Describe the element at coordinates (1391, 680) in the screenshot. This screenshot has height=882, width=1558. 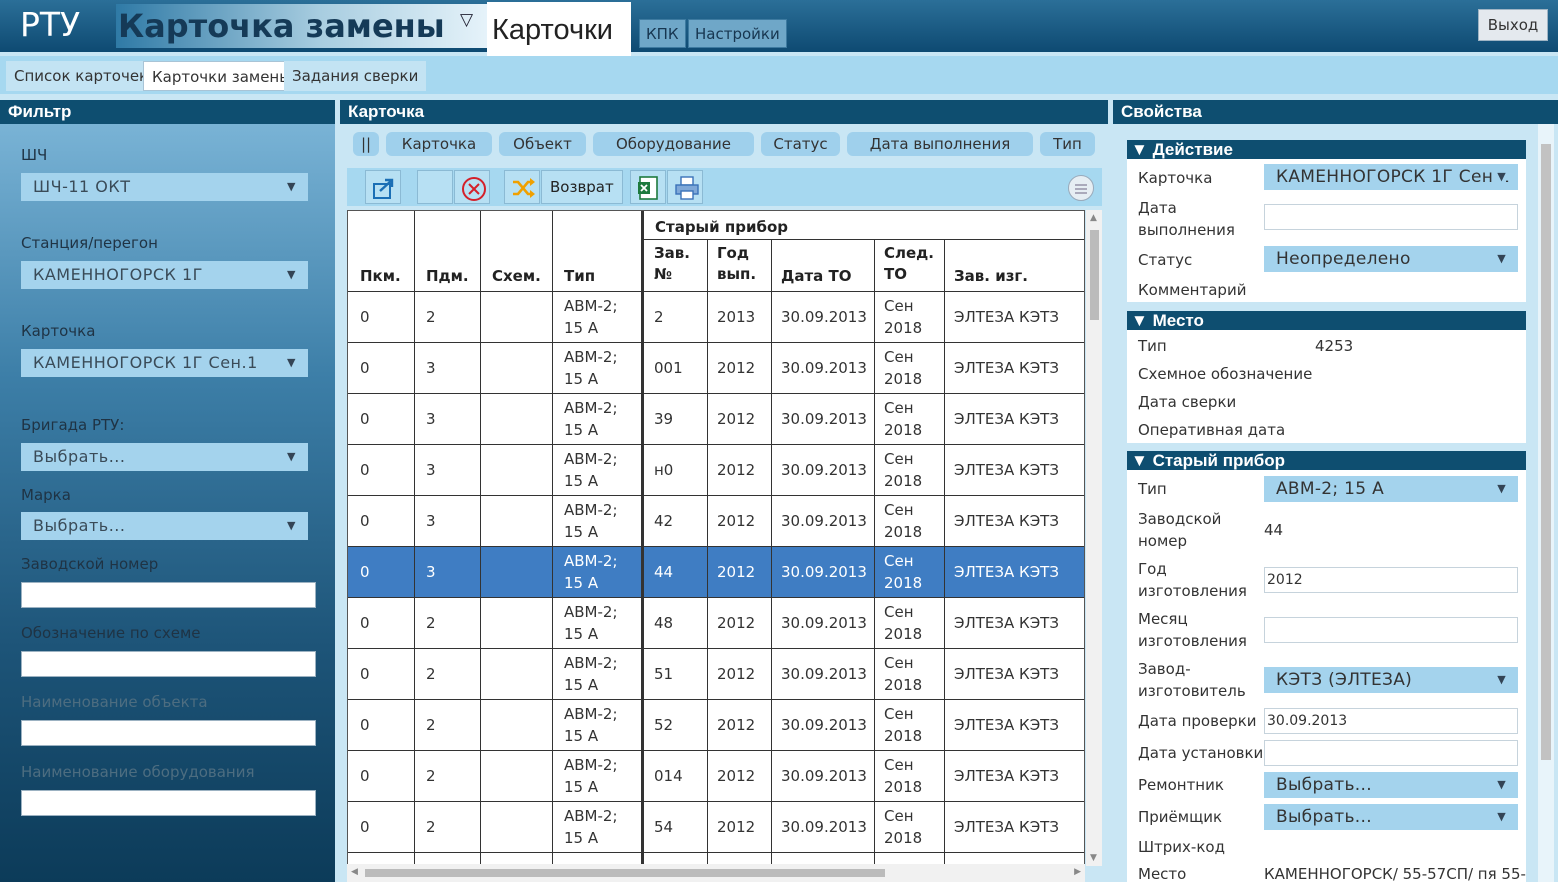
I see `old-maker-dropdown: КЭТЗ (ЭЛТЕЗА) ▼` at that location.